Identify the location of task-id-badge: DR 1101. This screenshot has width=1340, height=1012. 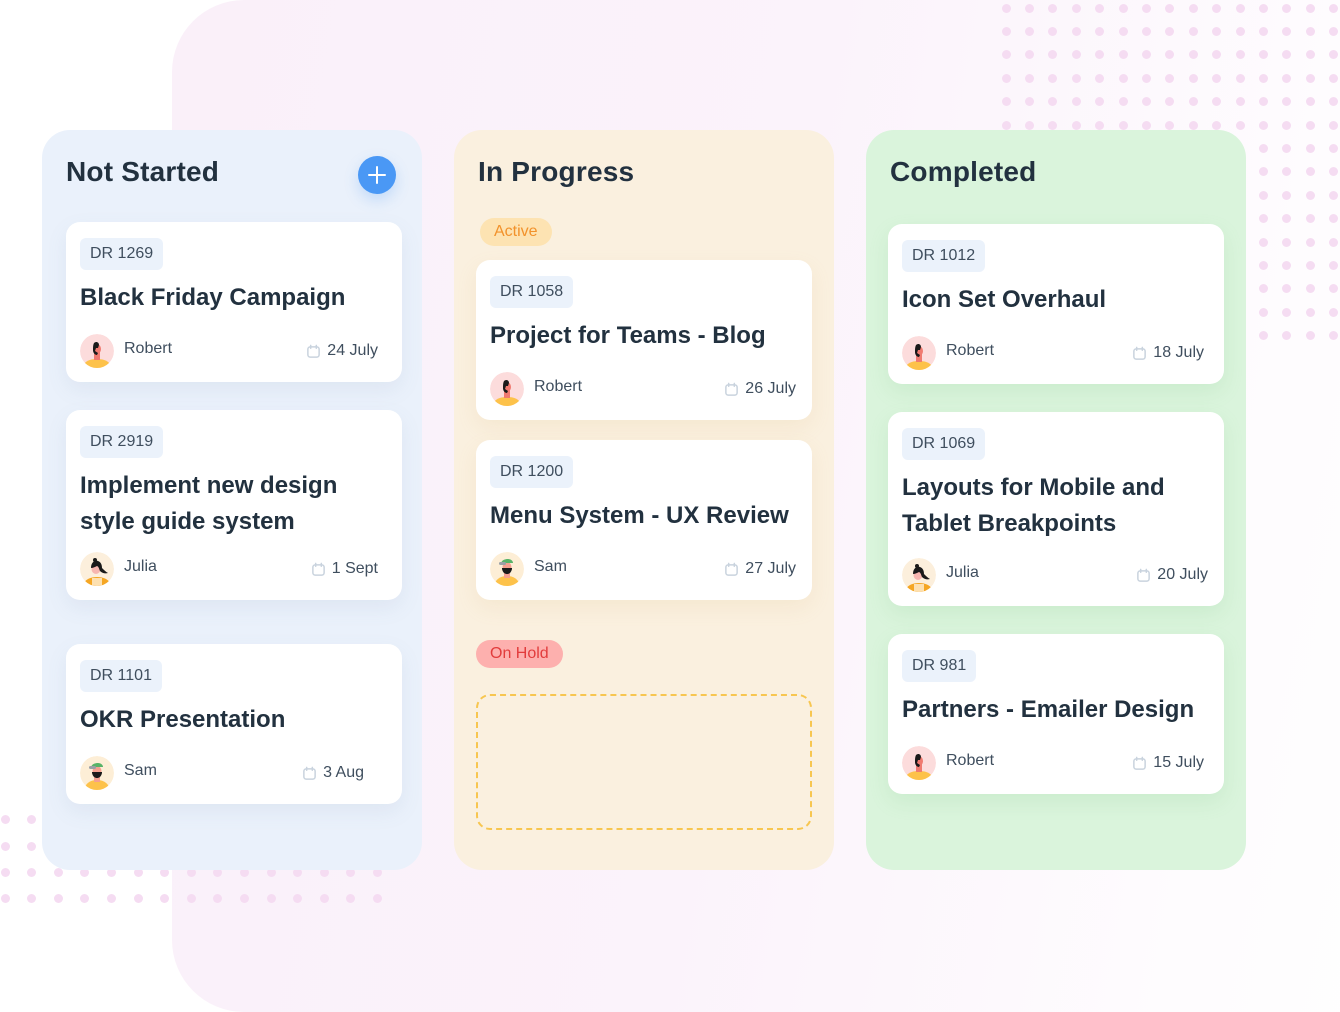
(121, 676).